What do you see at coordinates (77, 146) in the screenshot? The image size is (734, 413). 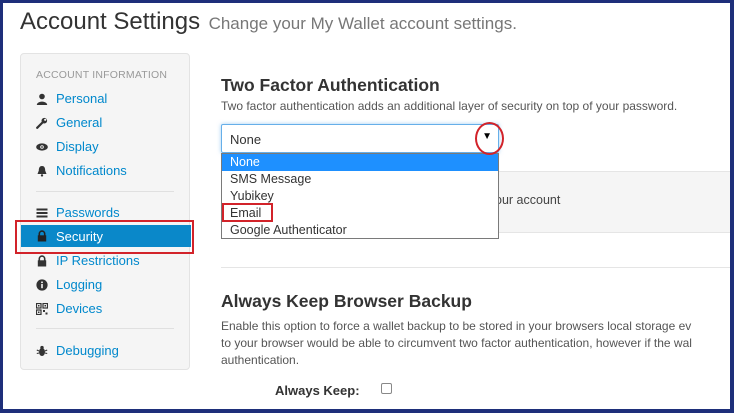 I see `sidebar-item-label: Display` at bounding box center [77, 146].